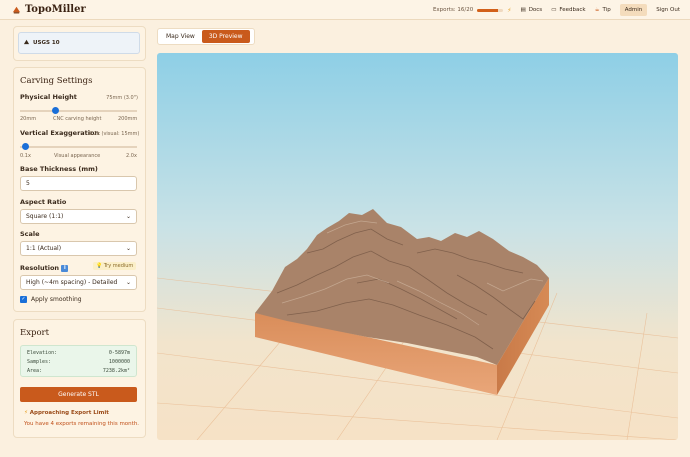 This screenshot has height=457, width=690. I want to click on physical-height-value: 75mm (3.0"), so click(122, 98).